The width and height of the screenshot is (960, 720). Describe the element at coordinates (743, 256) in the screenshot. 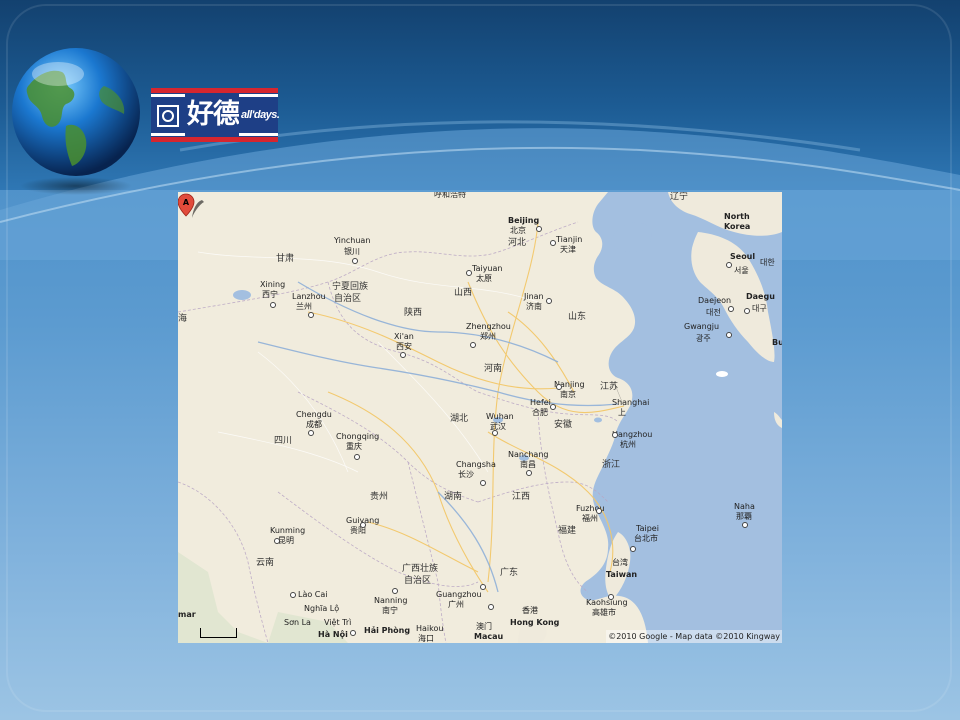

I see `map-label: Seoul` at that location.